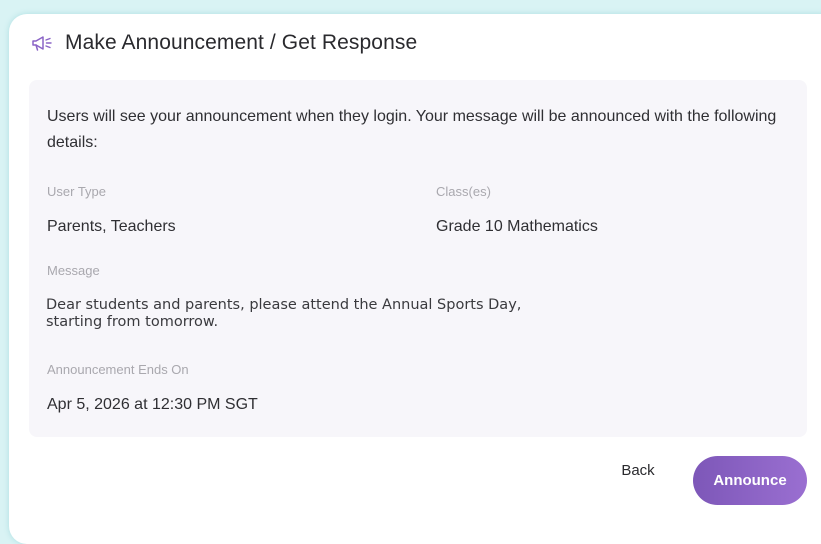 The width and height of the screenshot is (821, 544). I want to click on megaphone-icon, so click(42, 43).